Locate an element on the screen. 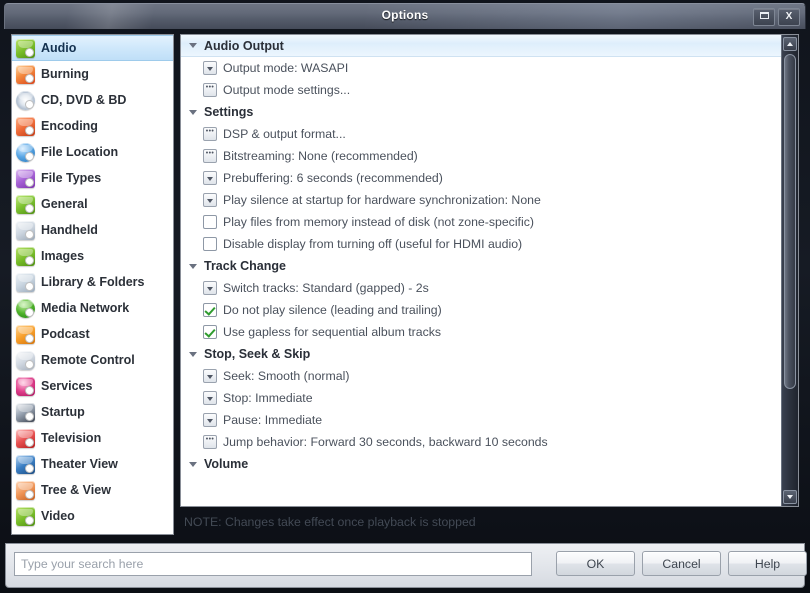 The image size is (810, 593). encoding-icon is located at coordinates (25, 126).